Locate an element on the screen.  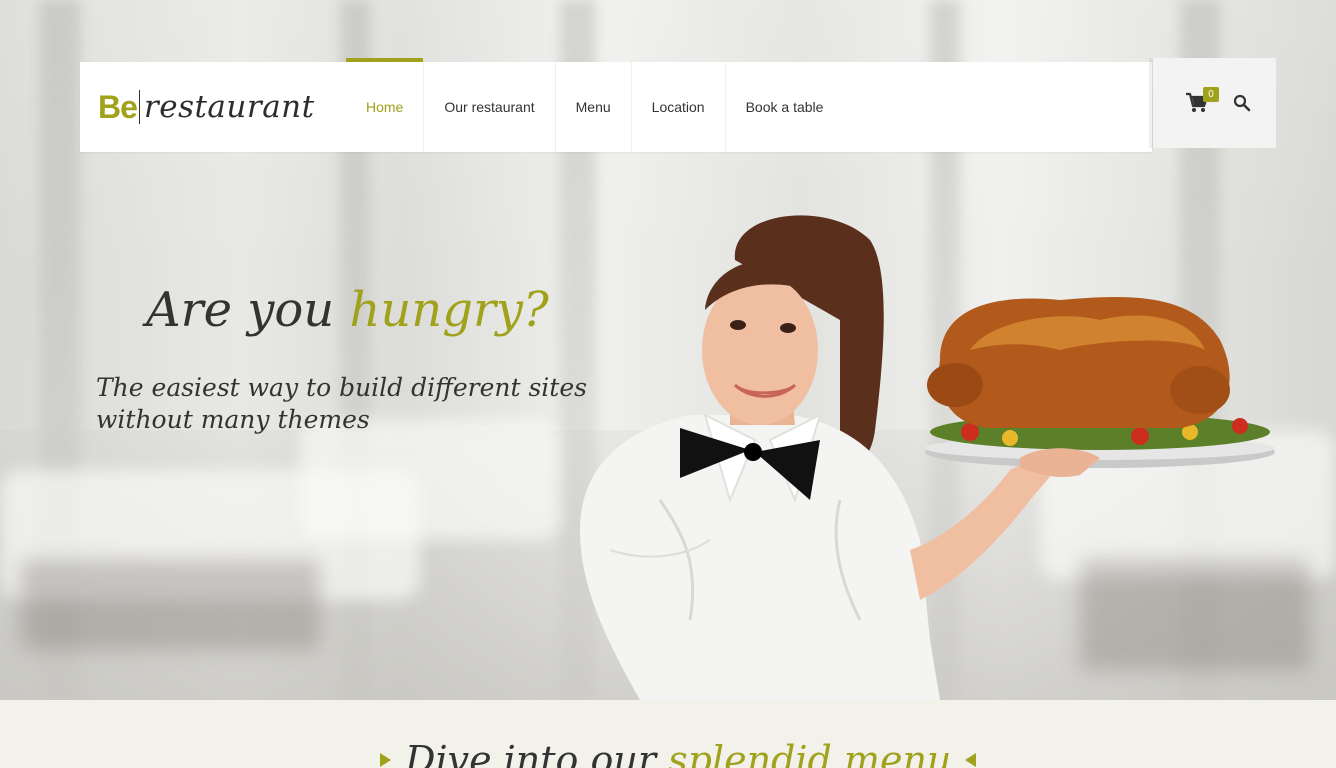
site-logo: Be restaurant is located at coordinates (206, 107).